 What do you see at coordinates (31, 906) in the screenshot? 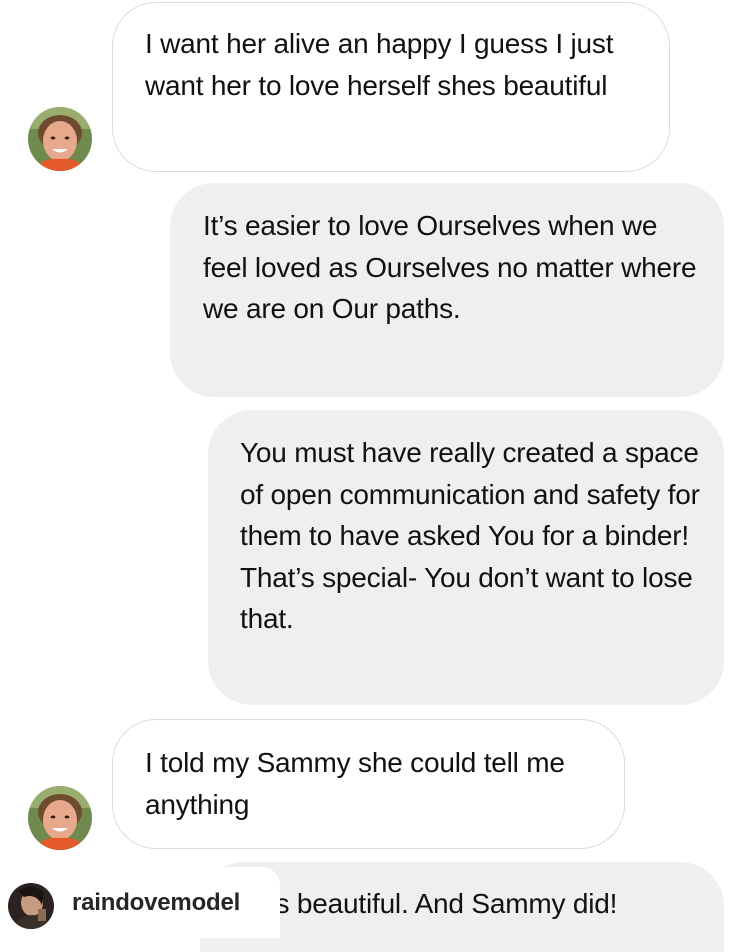
I see `attribution-avatar` at bounding box center [31, 906].